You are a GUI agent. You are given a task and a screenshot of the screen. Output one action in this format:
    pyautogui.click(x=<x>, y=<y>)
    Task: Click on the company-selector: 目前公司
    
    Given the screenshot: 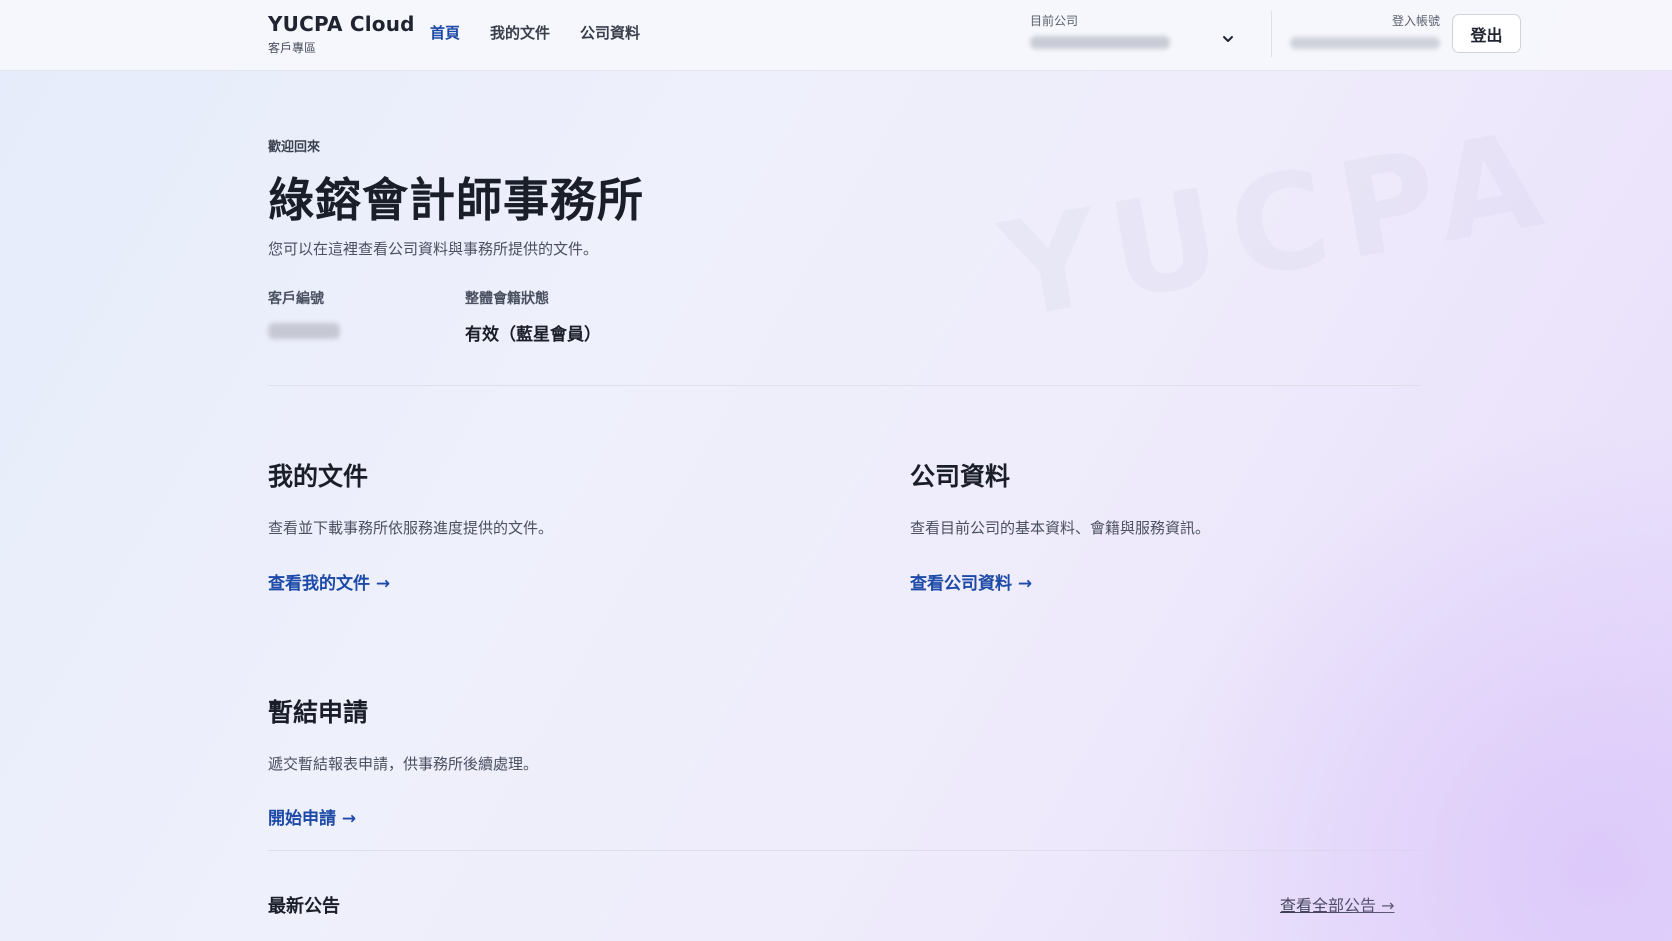 What is the action you would take?
    pyautogui.click(x=1132, y=34)
    